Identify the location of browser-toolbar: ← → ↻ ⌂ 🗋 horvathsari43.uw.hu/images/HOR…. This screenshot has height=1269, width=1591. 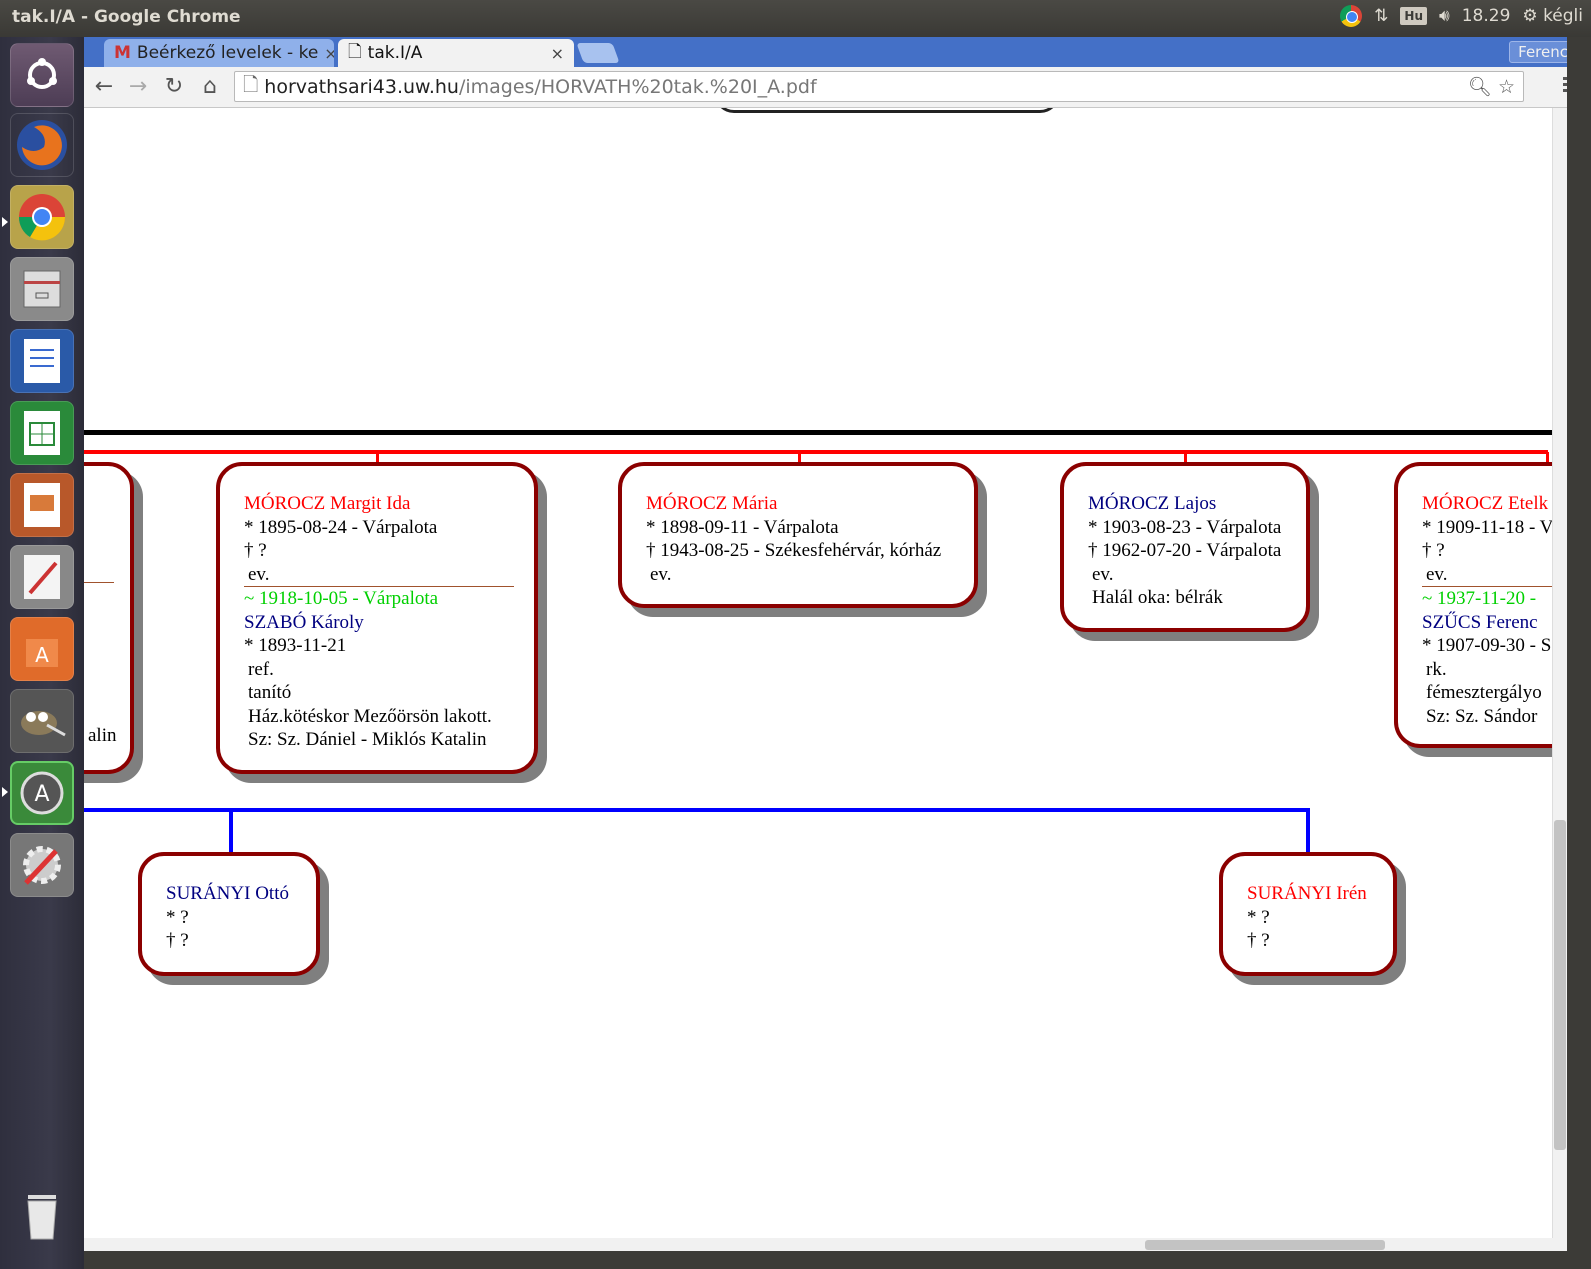
(837, 87).